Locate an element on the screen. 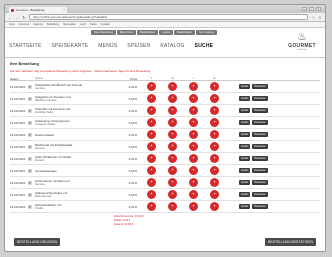 The image size is (332, 257). reload-icon: ↻ is located at coordinates (24, 17).